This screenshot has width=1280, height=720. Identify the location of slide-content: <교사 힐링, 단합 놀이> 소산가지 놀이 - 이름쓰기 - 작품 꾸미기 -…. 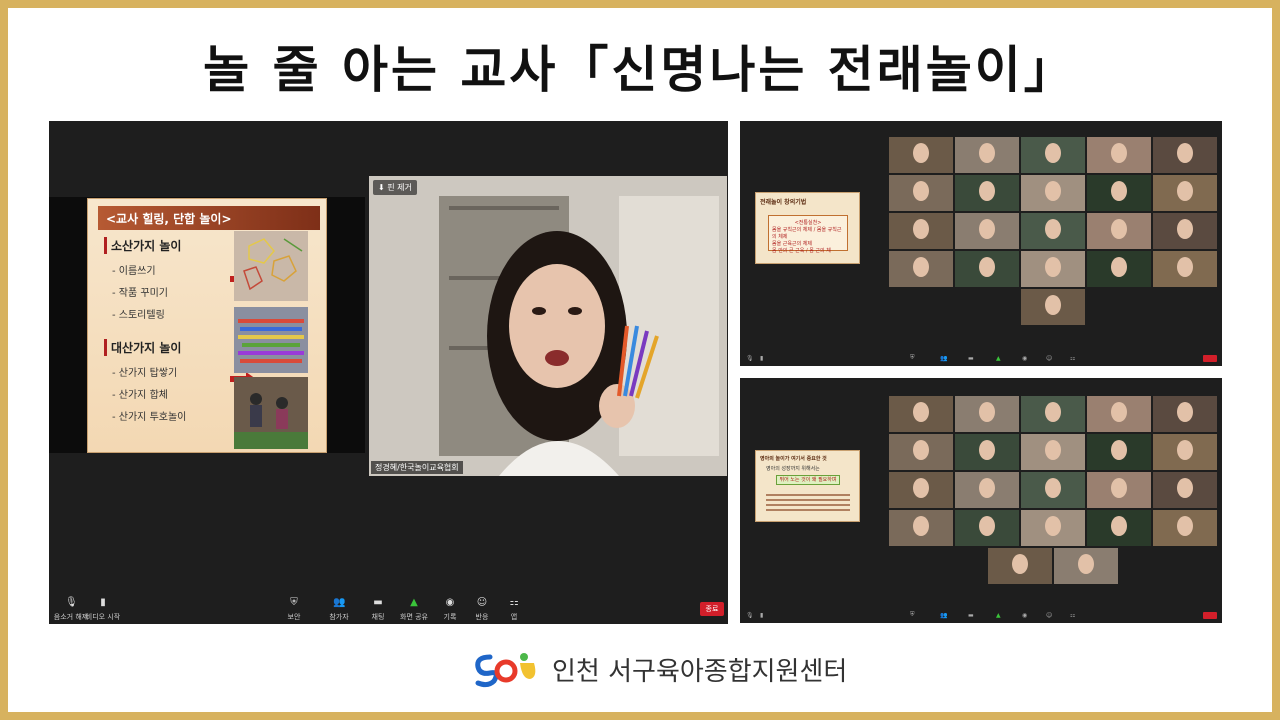
(207, 325).